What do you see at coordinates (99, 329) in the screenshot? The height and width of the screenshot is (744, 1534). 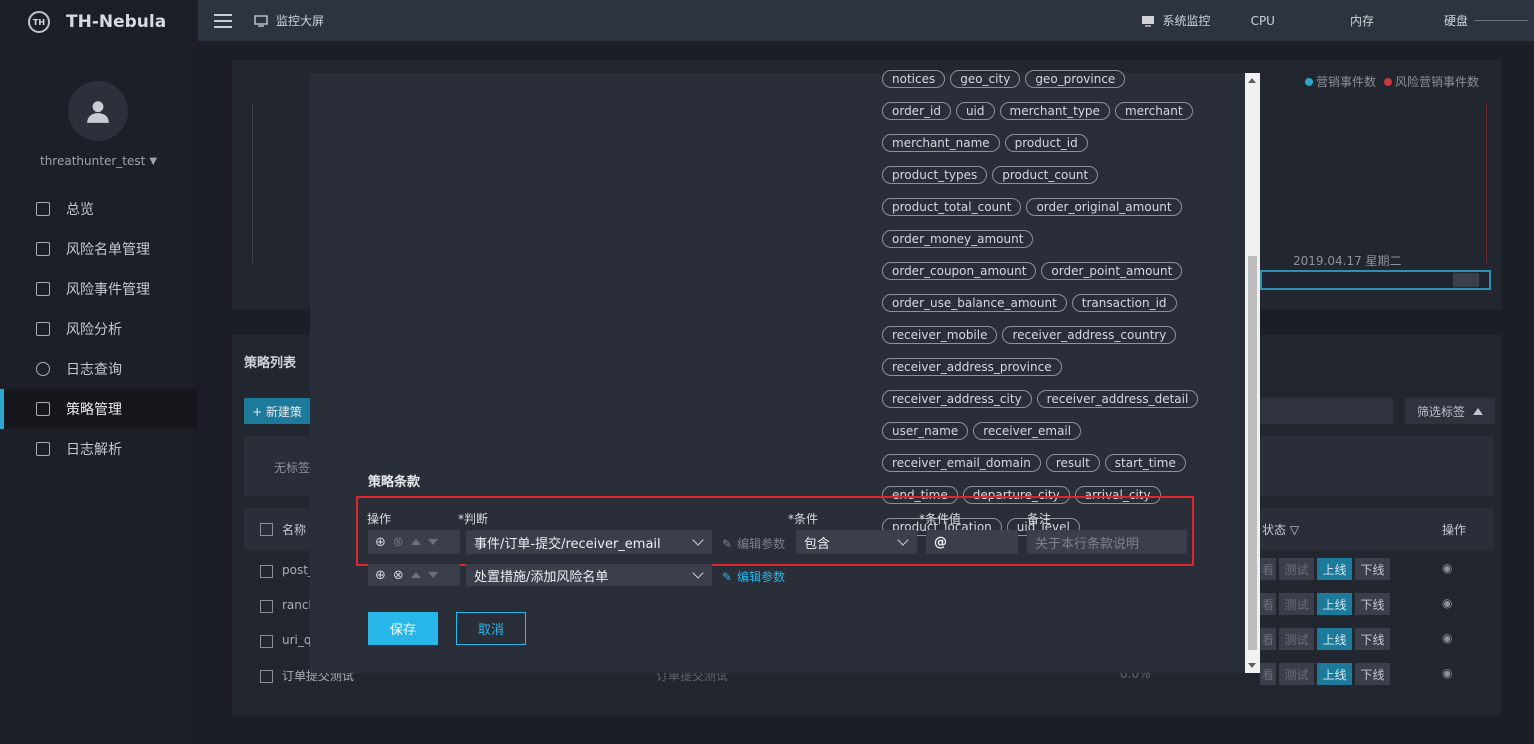 I see `sidebar-item-risk-analysis: 风险分析` at bounding box center [99, 329].